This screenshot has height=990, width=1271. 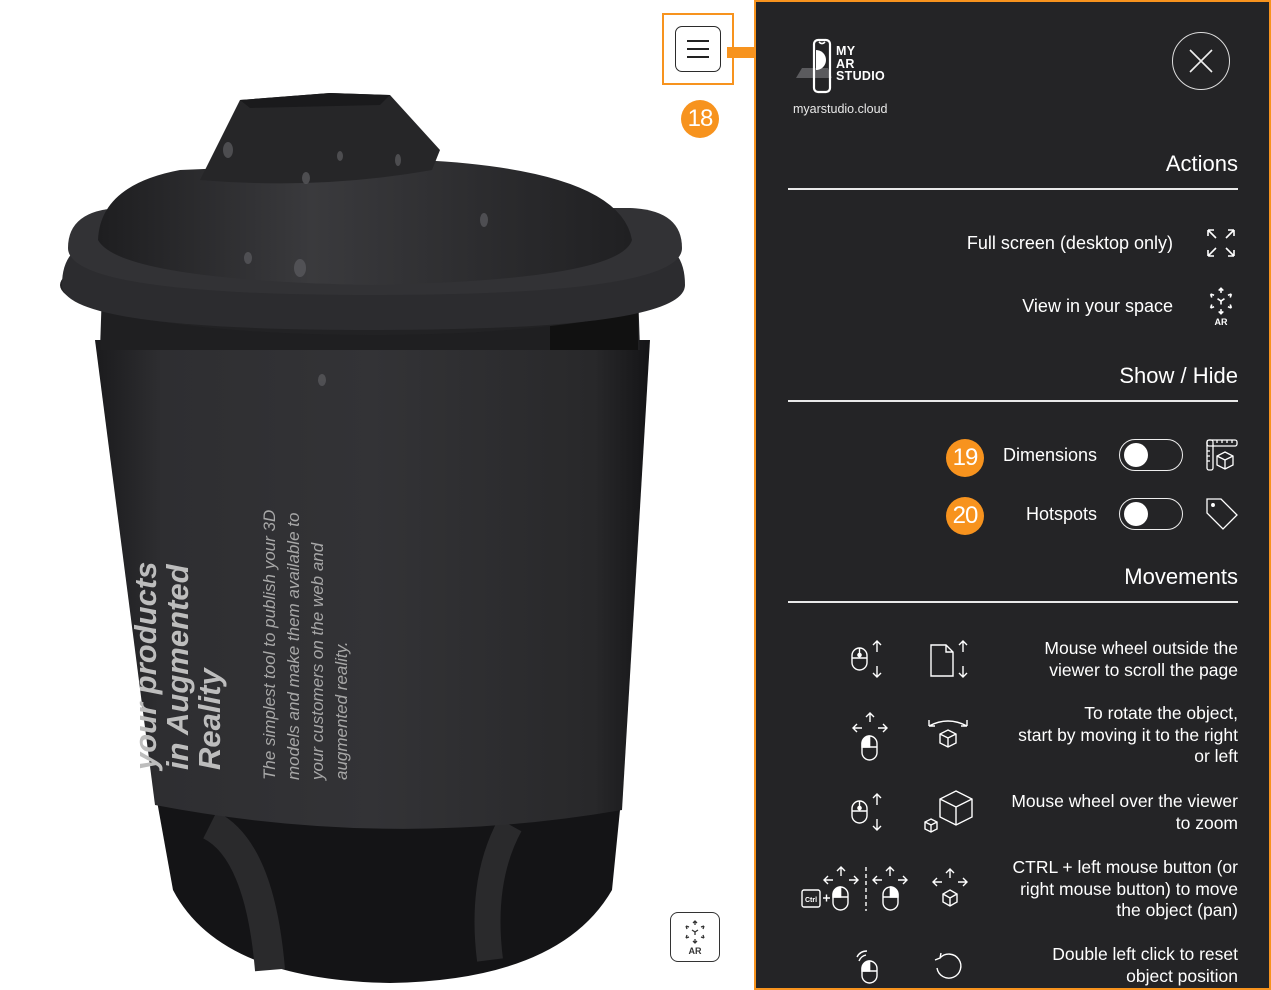 What do you see at coordinates (965, 458) in the screenshot?
I see `annotation-badge-19: 19` at bounding box center [965, 458].